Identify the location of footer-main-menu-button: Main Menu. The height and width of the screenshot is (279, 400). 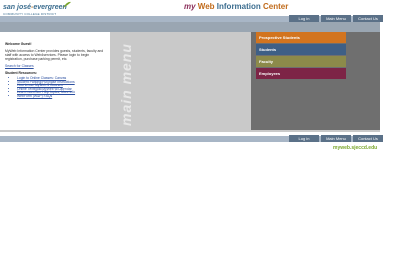
(336, 138).